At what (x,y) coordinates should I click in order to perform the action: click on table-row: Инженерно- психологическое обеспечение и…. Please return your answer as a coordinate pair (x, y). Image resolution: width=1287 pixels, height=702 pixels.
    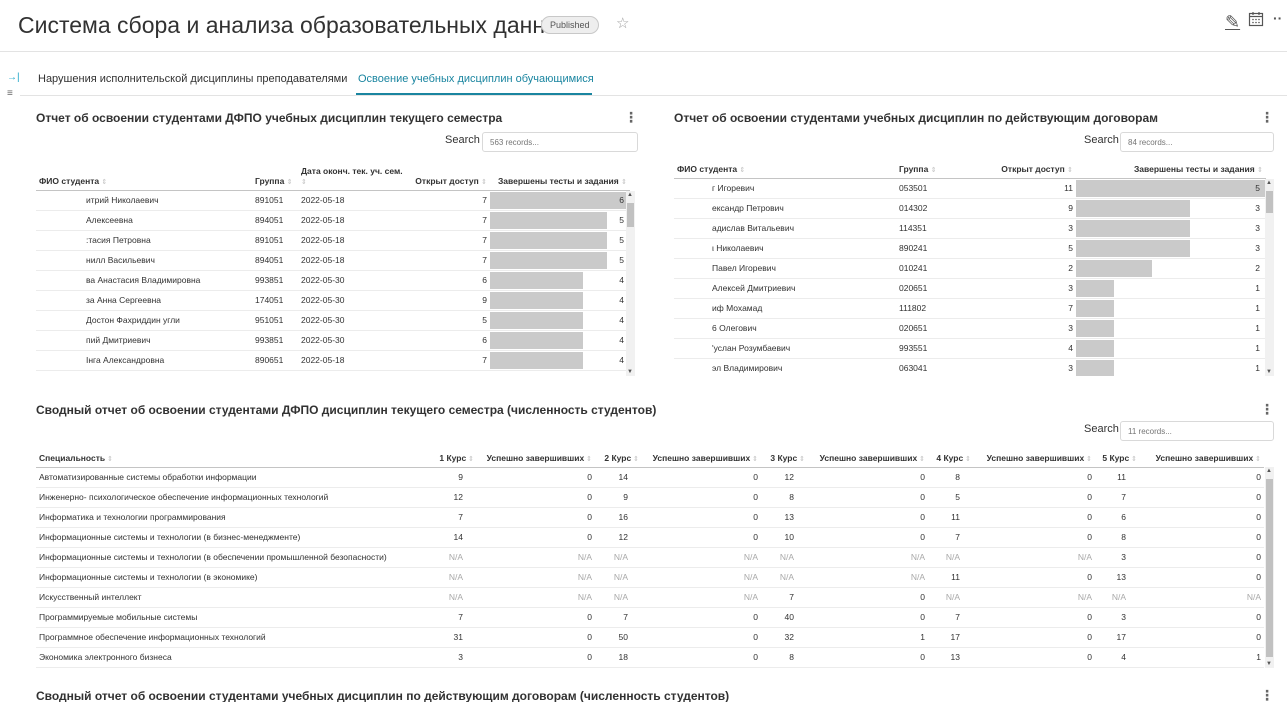
    Looking at the image, I should click on (650, 497).